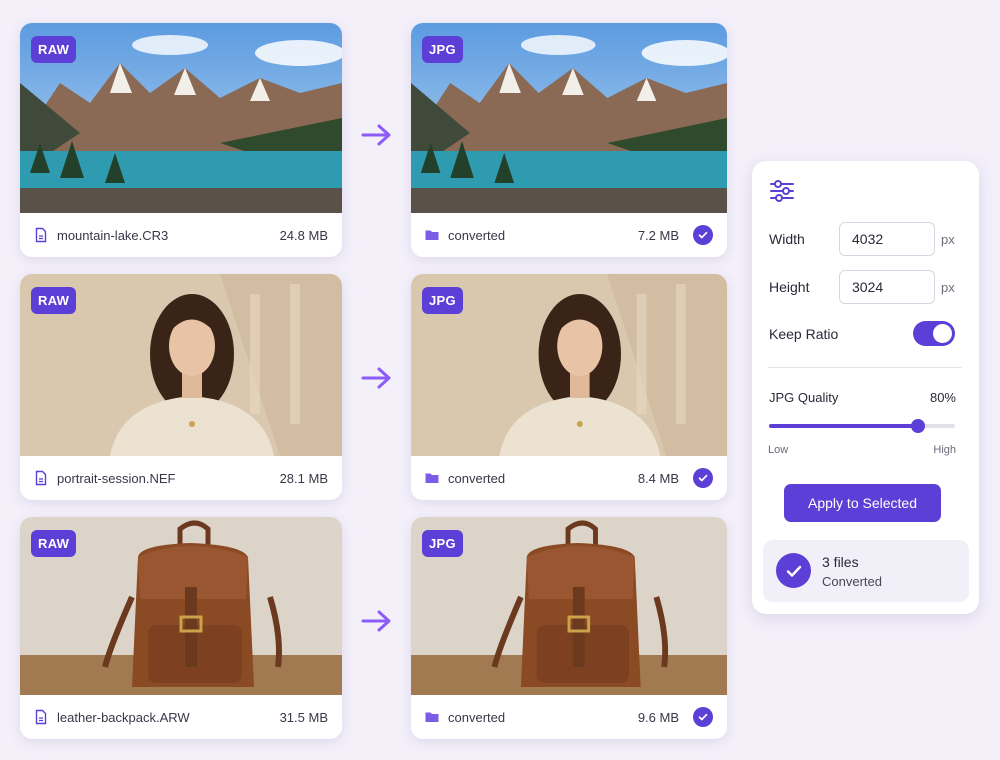  Describe the element at coordinates (569, 365) in the screenshot. I see `portrait-photo: JPG` at that location.